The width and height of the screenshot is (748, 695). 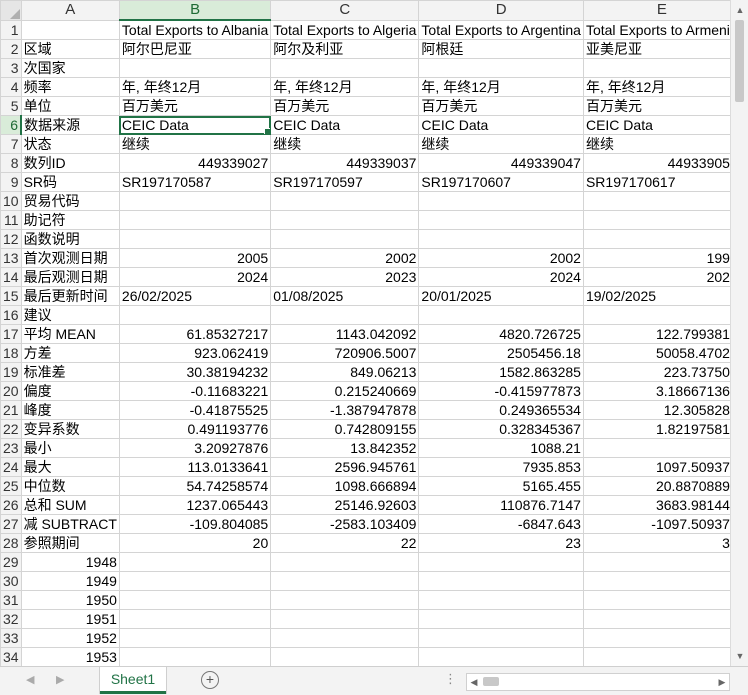 What do you see at coordinates (195, 296) in the screenshot?
I see `cell-B15: 26/02/2025` at bounding box center [195, 296].